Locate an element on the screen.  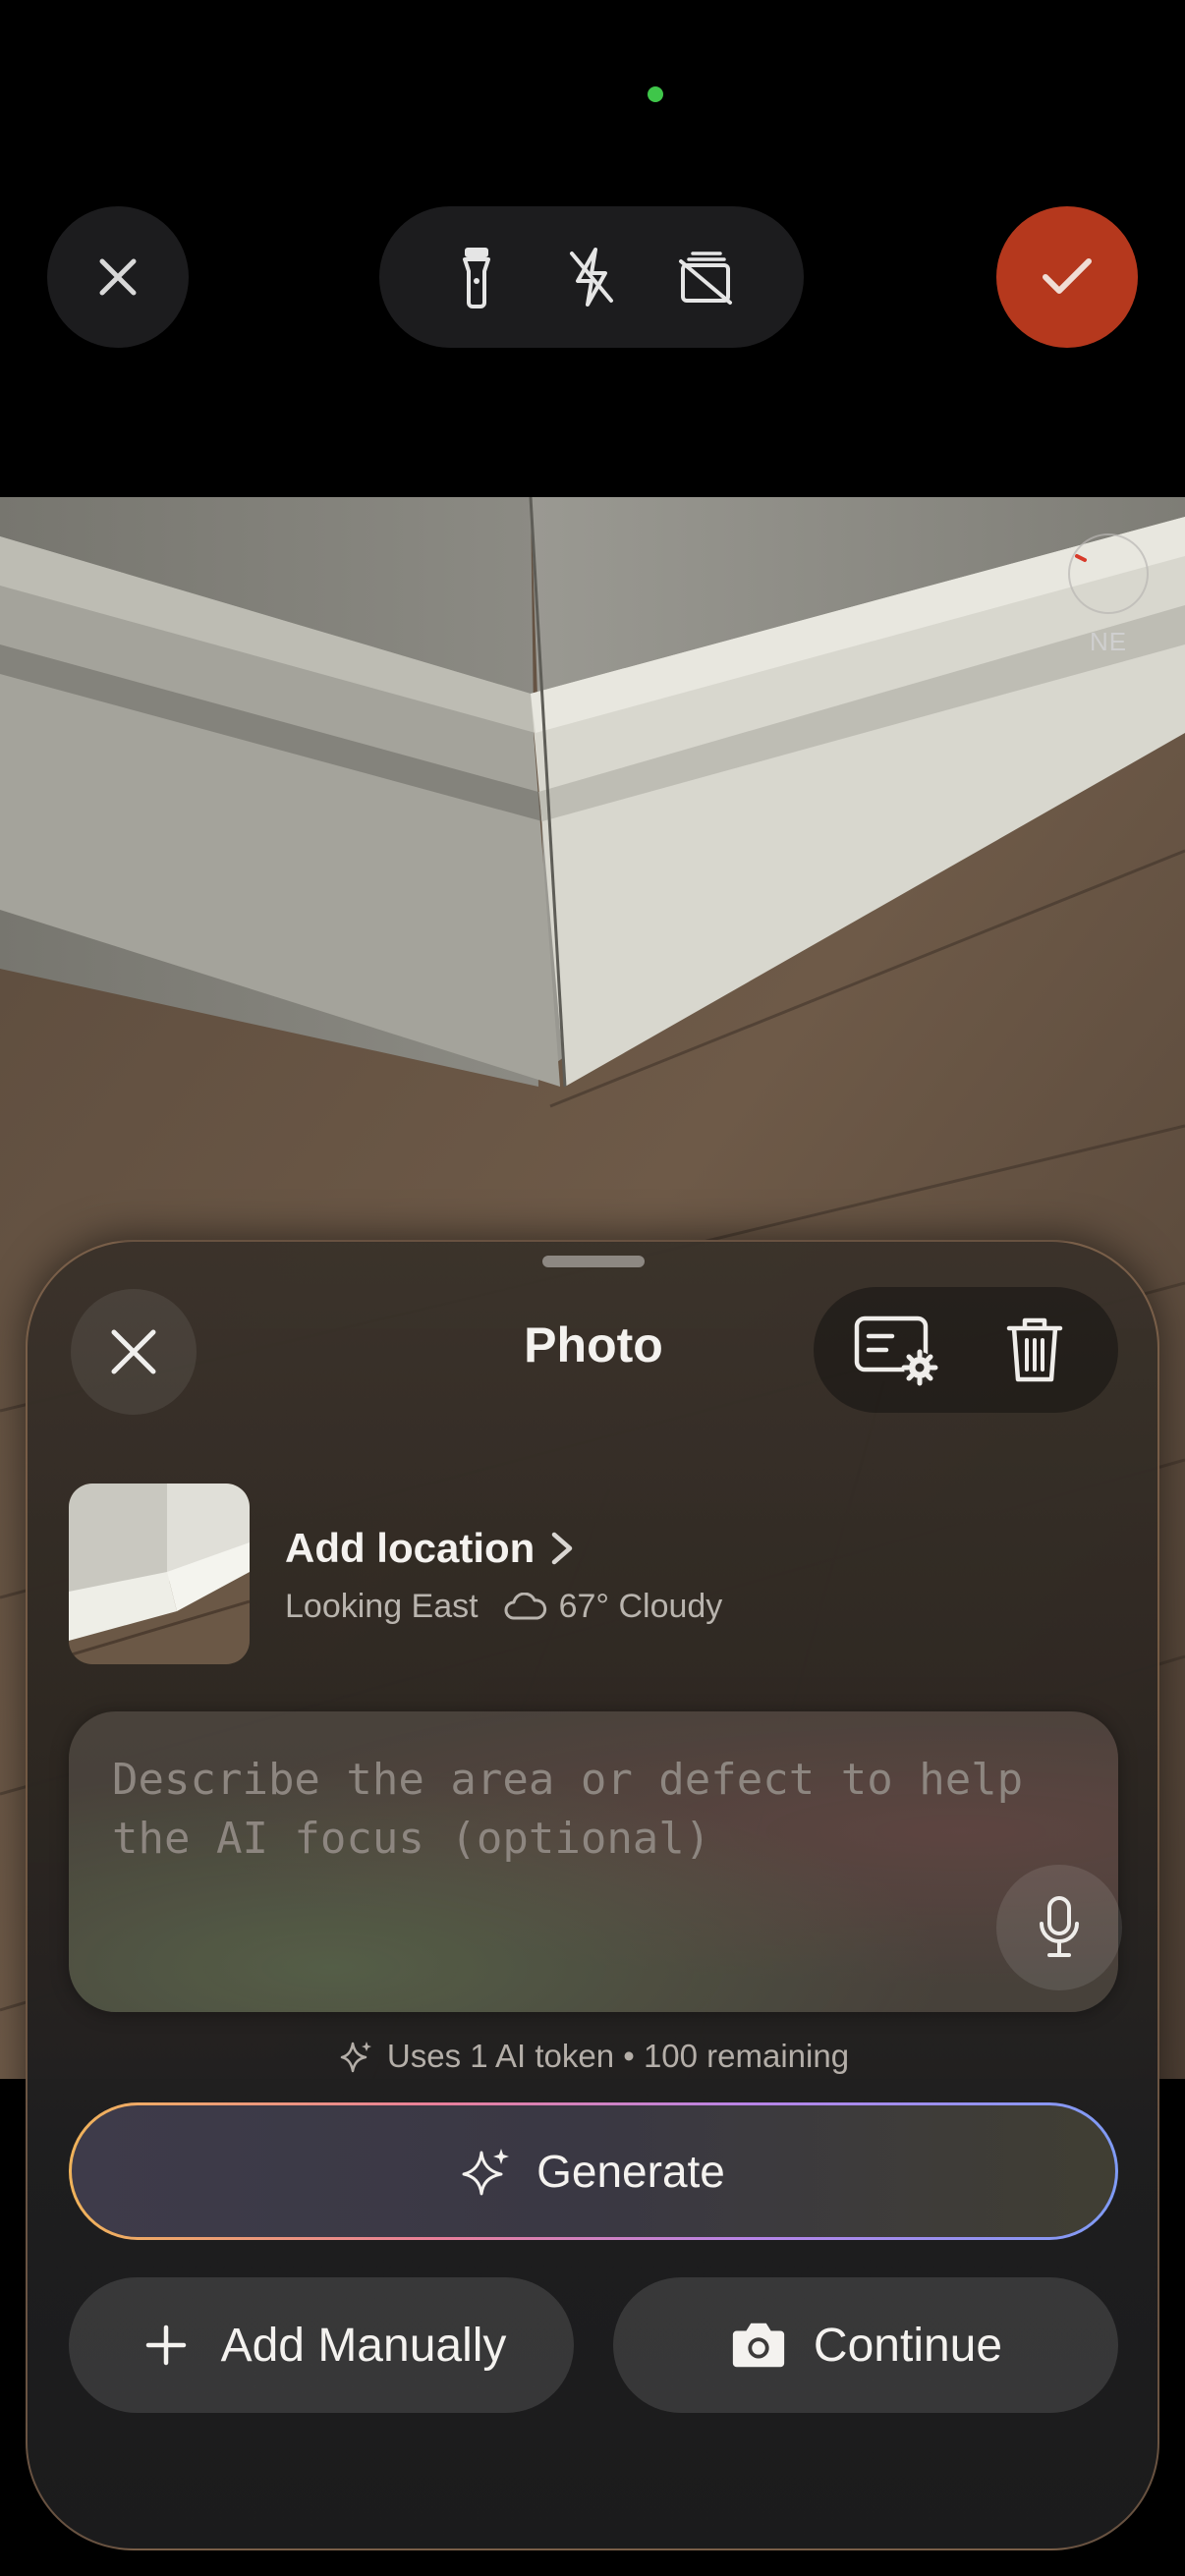
plus-icon is located at coordinates (167, 2345).